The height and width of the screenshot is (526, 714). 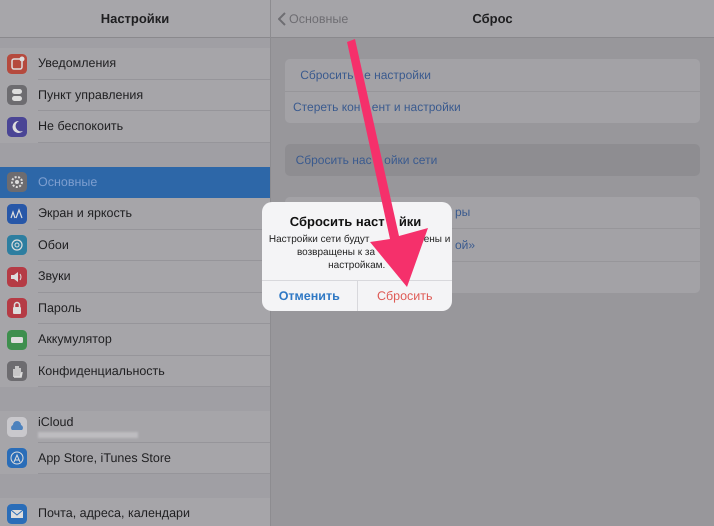 What do you see at coordinates (135, 64) in the screenshot?
I see `sidebar-item: Уведомления` at bounding box center [135, 64].